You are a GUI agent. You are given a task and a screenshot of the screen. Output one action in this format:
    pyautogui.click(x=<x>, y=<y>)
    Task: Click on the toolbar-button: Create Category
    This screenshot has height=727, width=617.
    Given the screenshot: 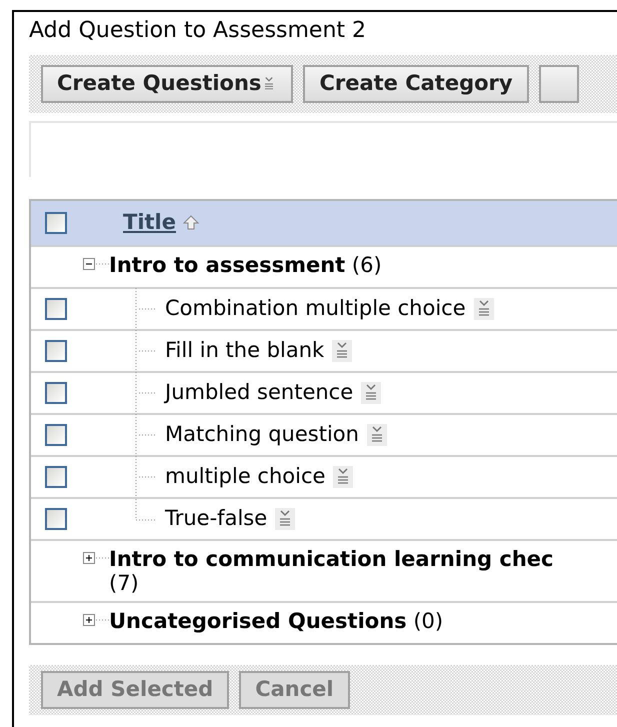 What is the action you would take?
    pyautogui.click(x=416, y=84)
    